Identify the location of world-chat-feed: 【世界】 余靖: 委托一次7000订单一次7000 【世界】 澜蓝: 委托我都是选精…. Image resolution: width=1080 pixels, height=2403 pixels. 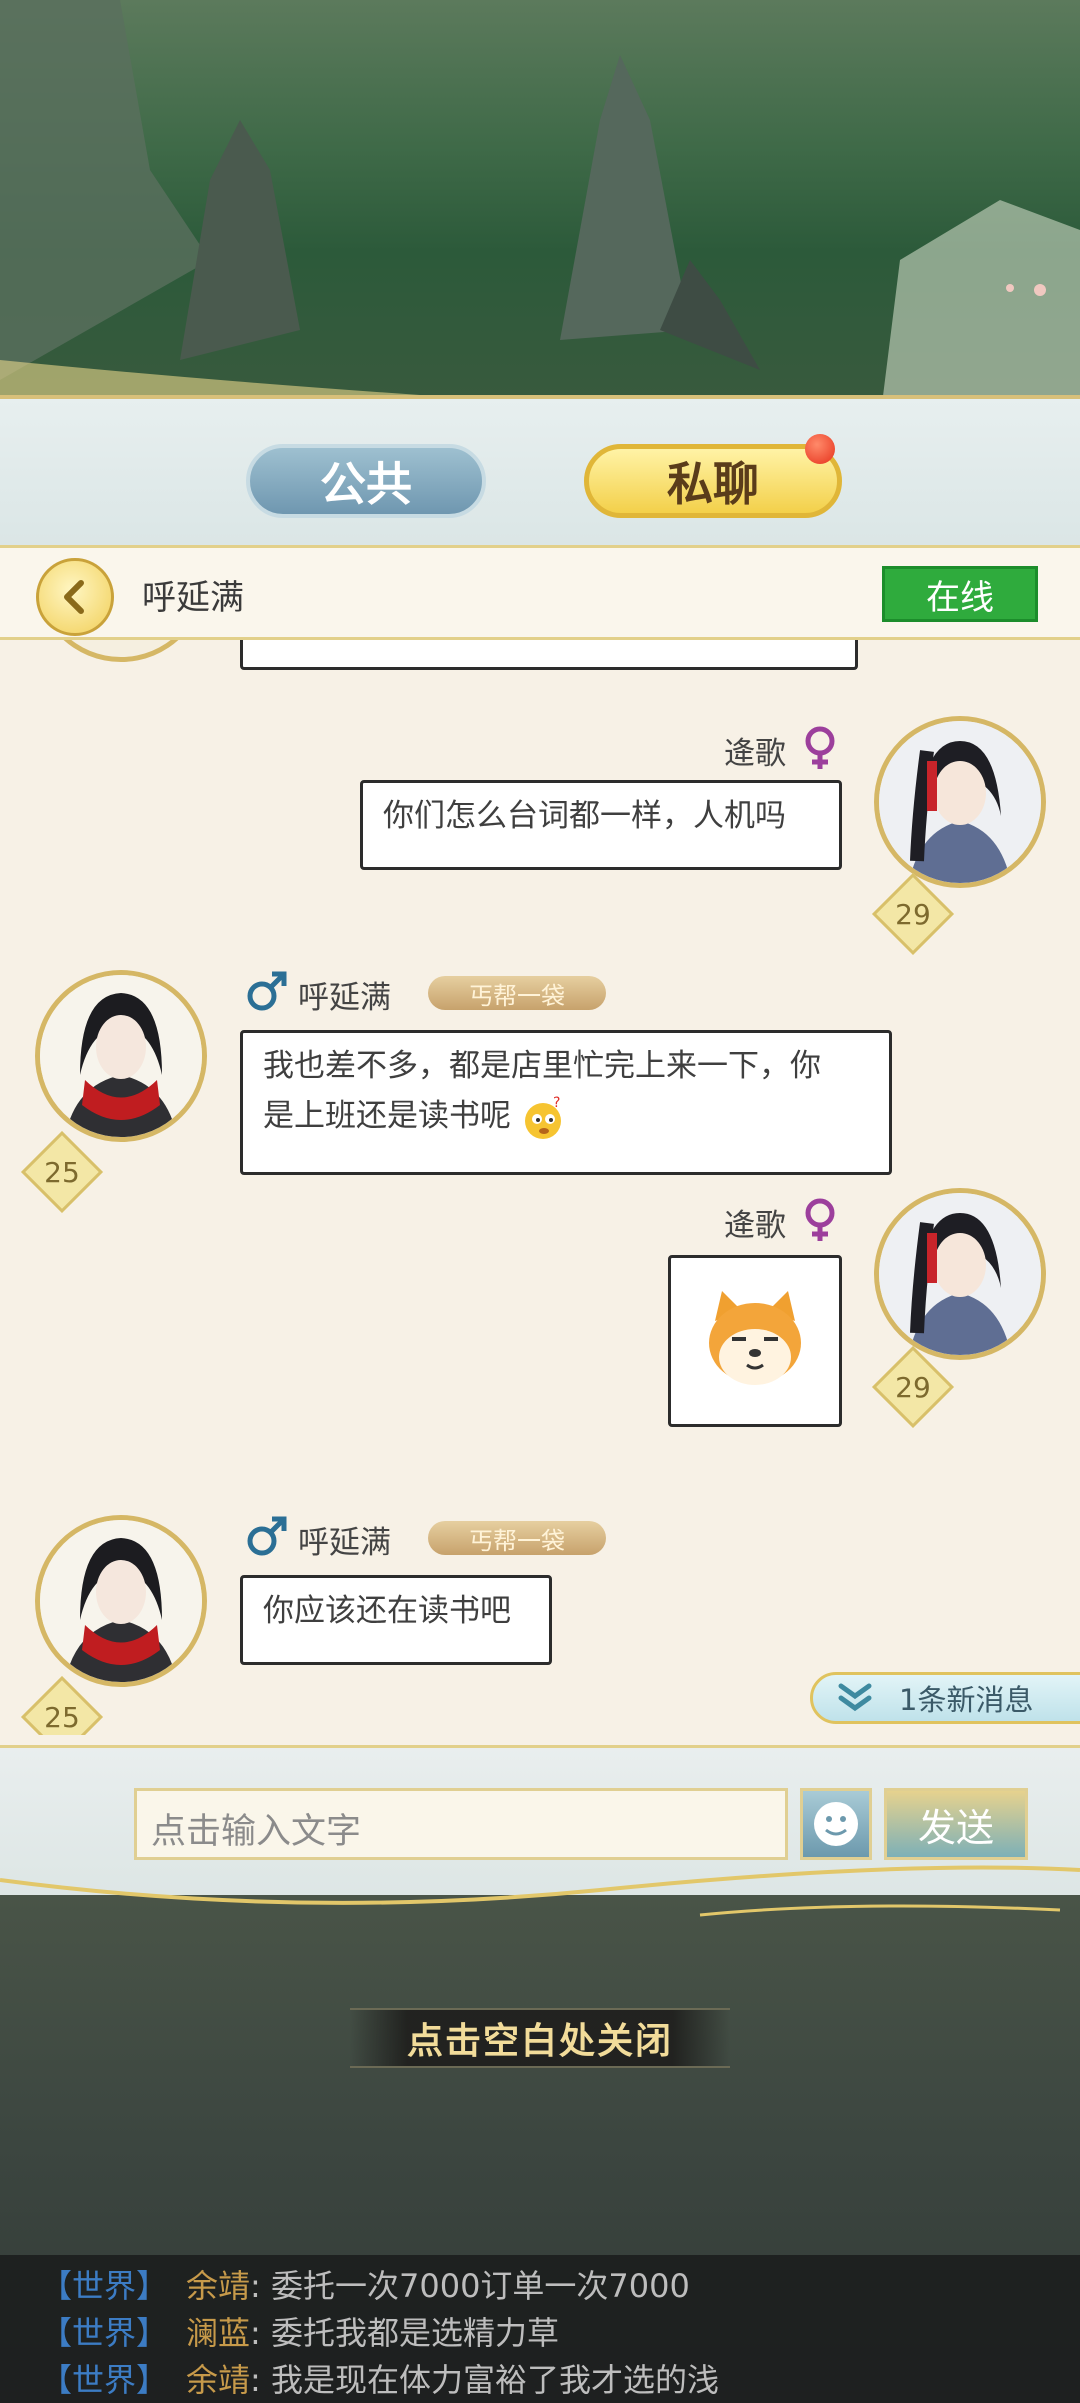
(540, 2329).